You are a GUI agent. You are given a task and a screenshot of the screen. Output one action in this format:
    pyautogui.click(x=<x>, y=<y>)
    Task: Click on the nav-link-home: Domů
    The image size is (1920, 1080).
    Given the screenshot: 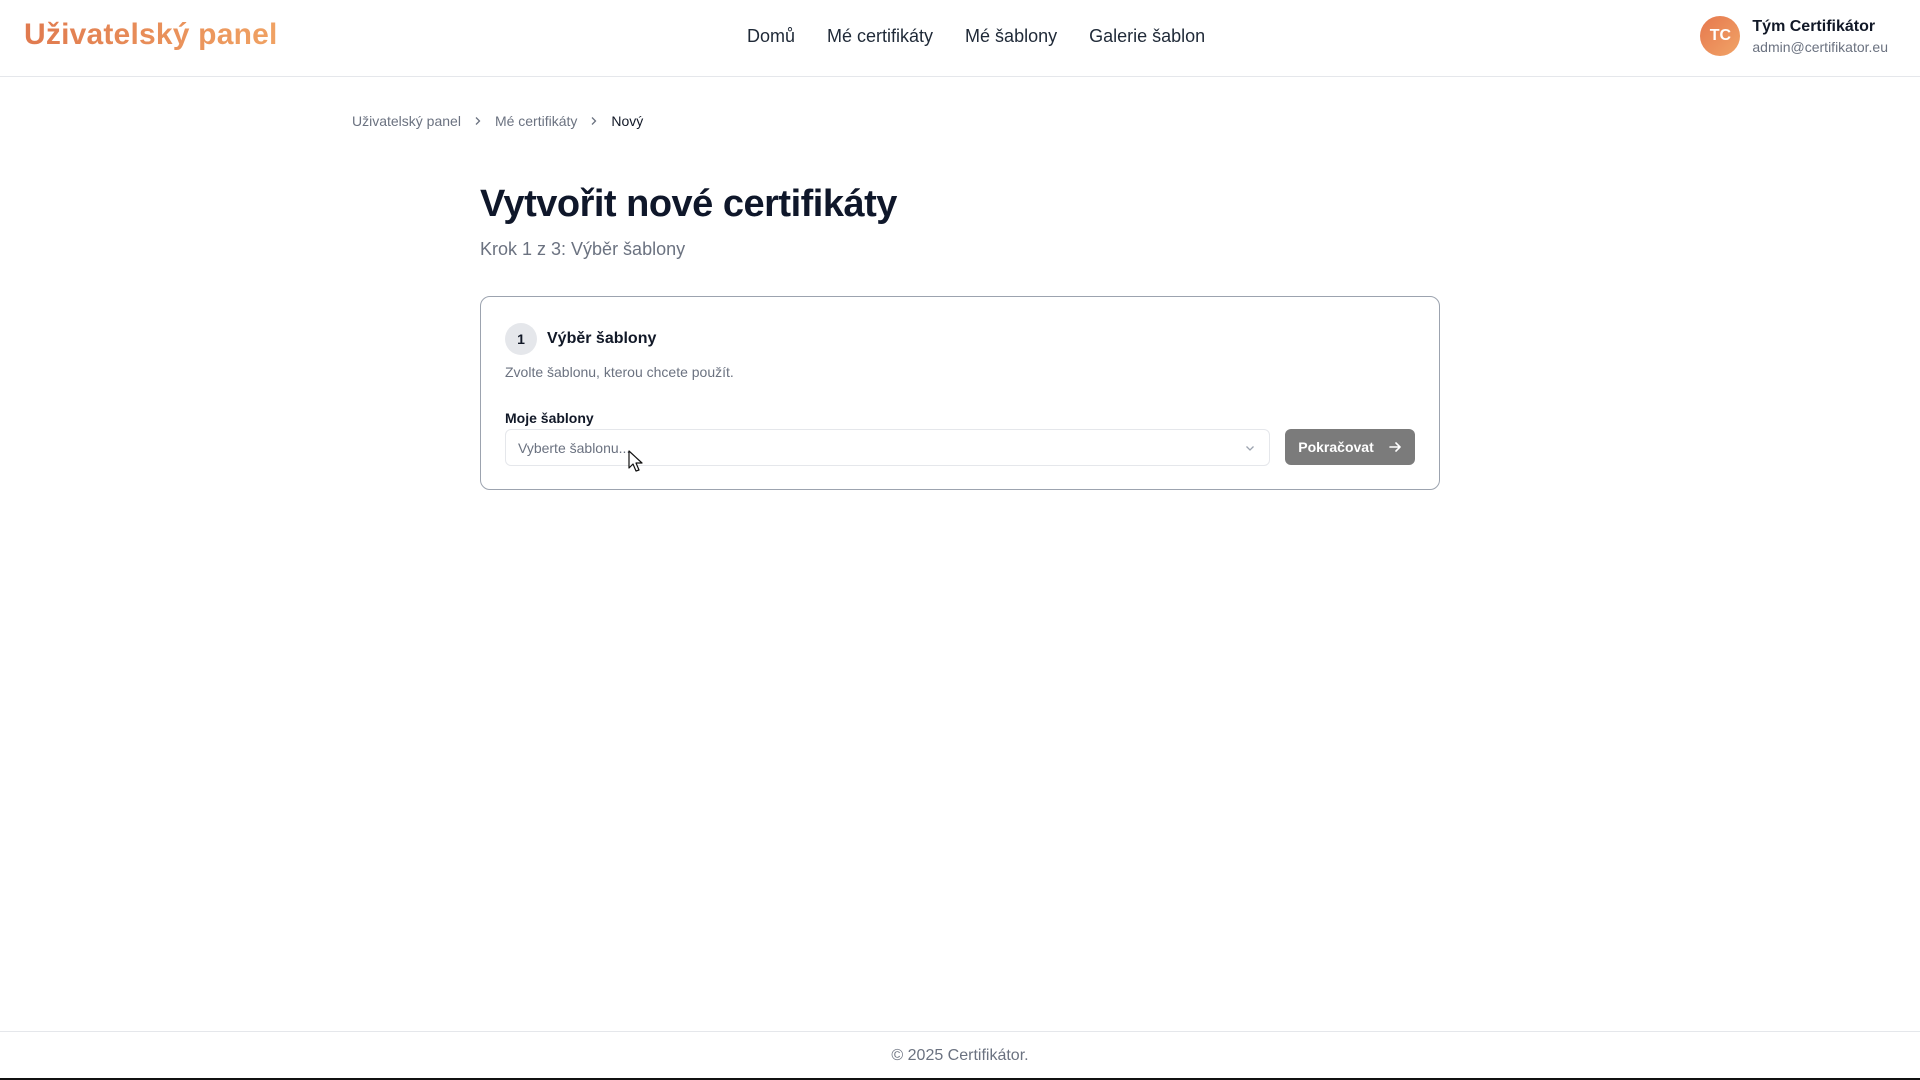 What is the action you would take?
    pyautogui.click(x=771, y=36)
    